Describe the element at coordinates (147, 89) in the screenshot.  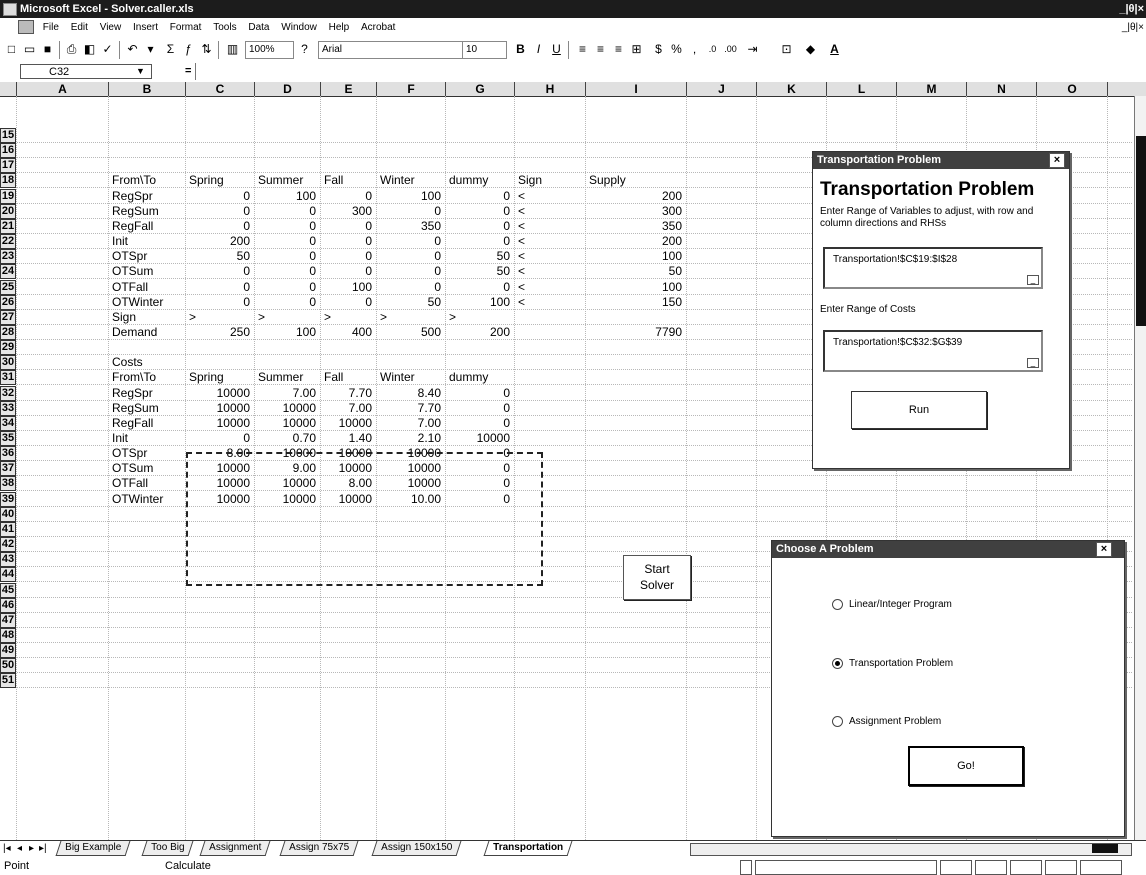
I see `col-header-b: B` at that location.